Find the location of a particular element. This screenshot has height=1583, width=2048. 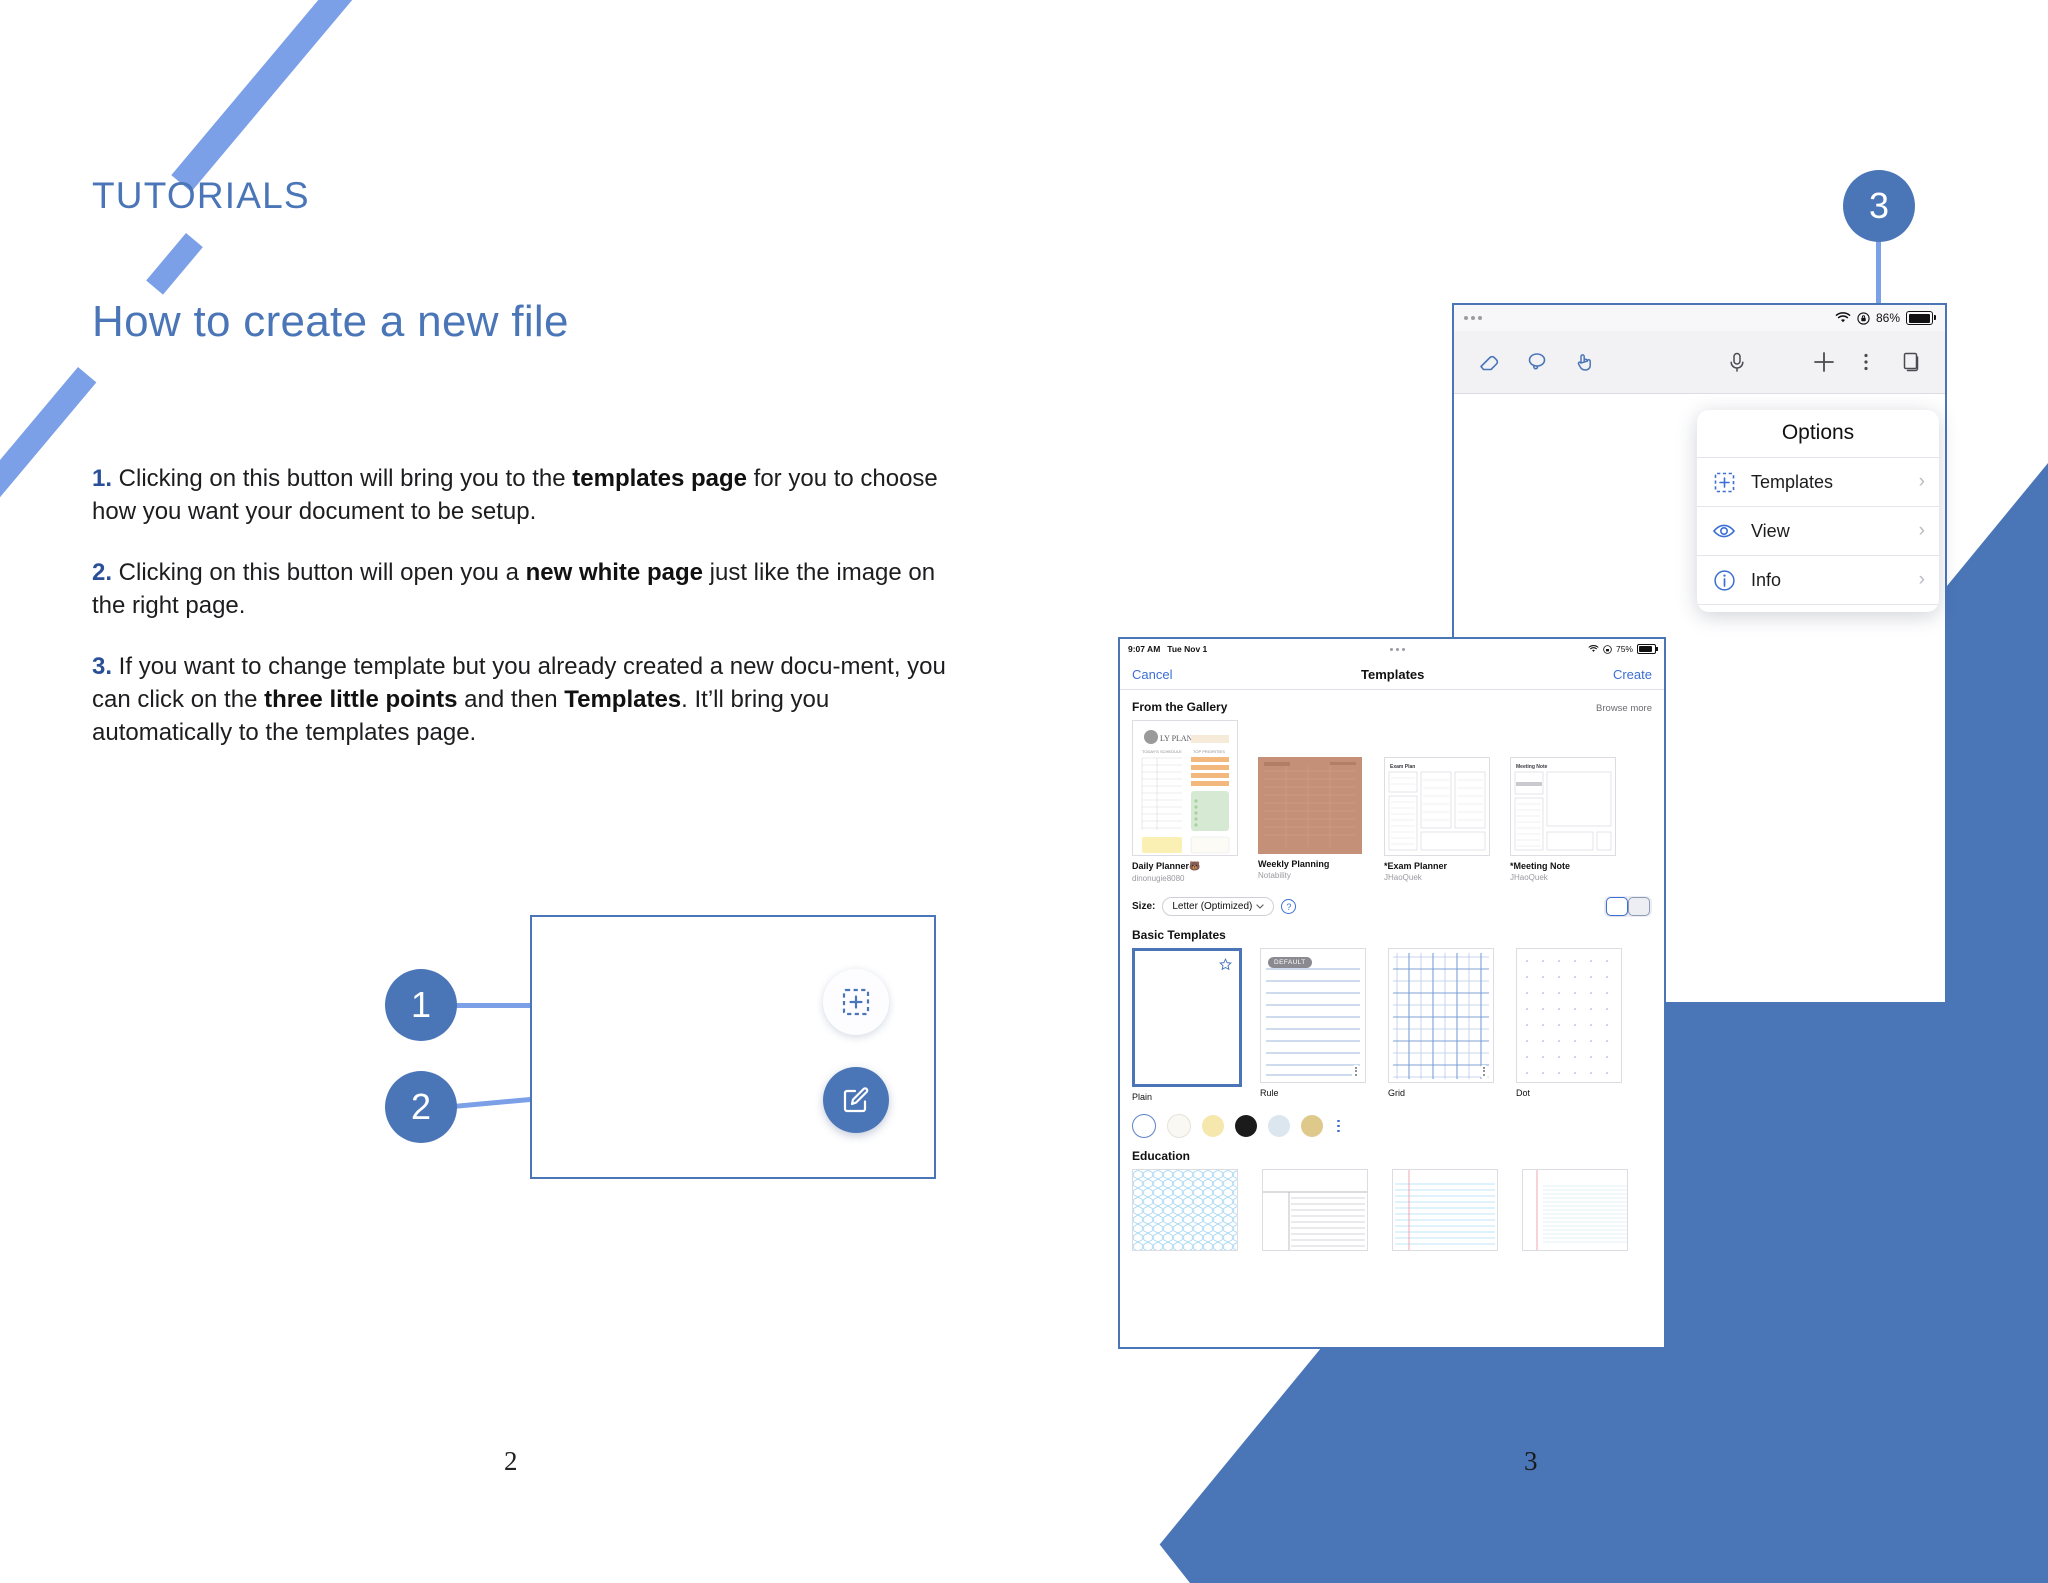

basic-templates-list: Plain DEFAULT Rule Grid Dot is located at coordinates (1392, 1025).